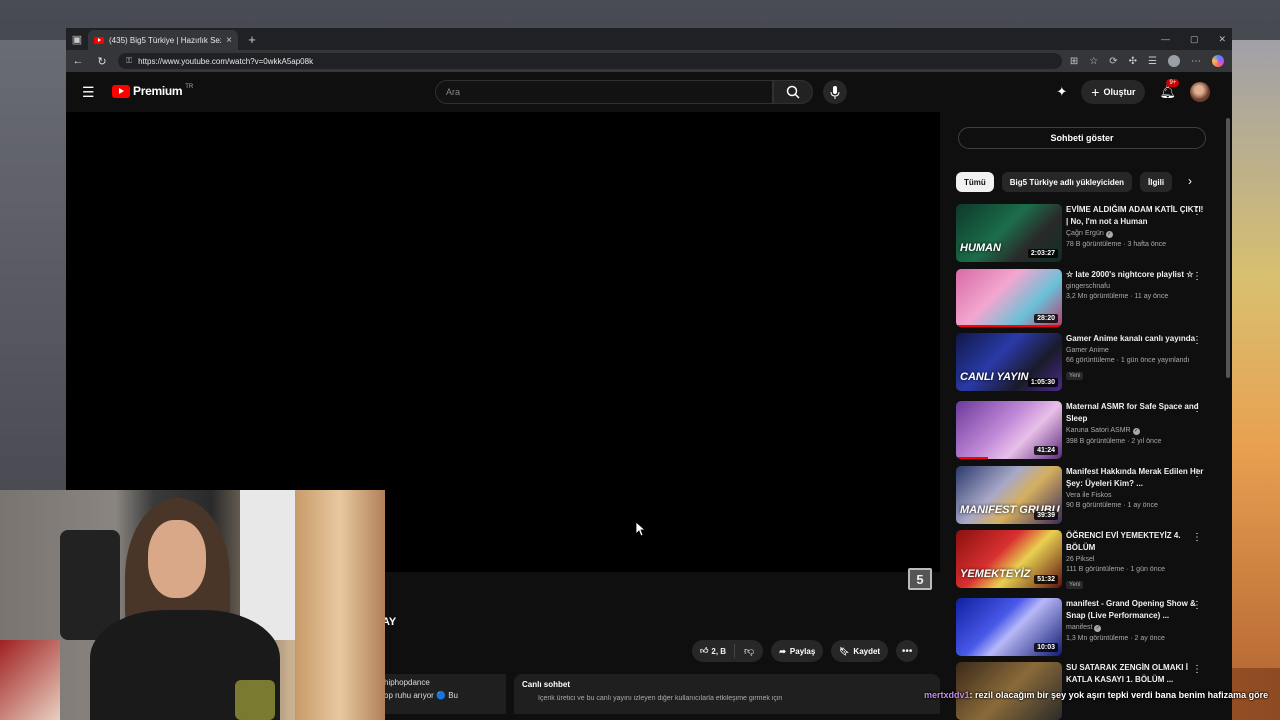 The width and height of the screenshot is (1280, 720). Describe the element at coordinates (797, 651) in the screenshot. I see `share-button: ➦ Paylaş` at that location.